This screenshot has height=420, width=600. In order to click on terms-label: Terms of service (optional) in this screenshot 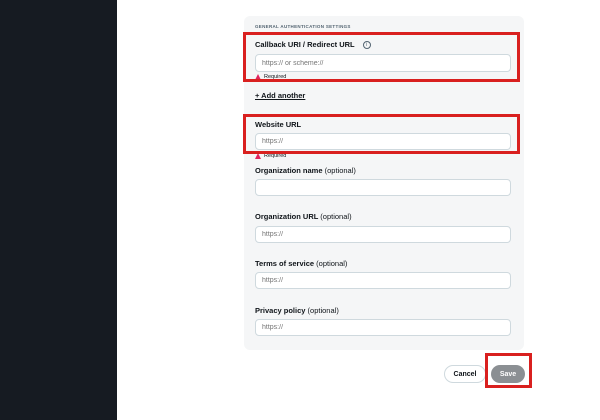, I will do `click(301, 263)`.